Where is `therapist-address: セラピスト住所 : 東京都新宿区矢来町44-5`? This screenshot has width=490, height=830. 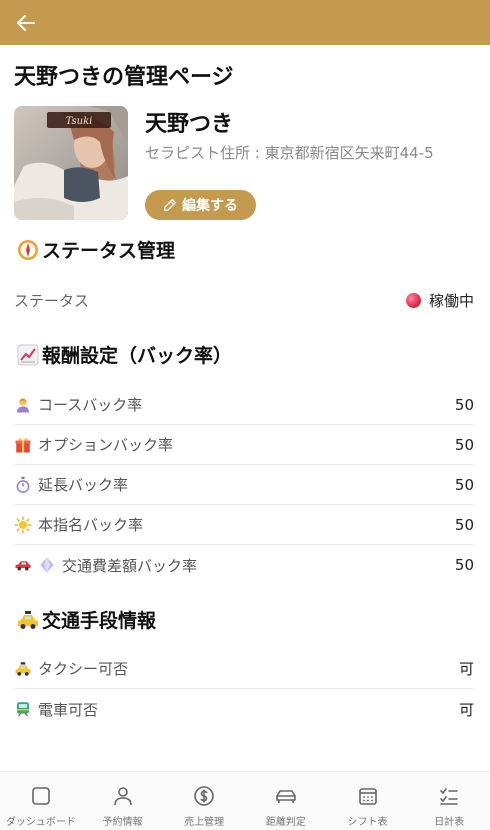
therapist-address: セラピスト住所 : 東京都新宿区矢来町44-5 is located at coordinates (289, 153).